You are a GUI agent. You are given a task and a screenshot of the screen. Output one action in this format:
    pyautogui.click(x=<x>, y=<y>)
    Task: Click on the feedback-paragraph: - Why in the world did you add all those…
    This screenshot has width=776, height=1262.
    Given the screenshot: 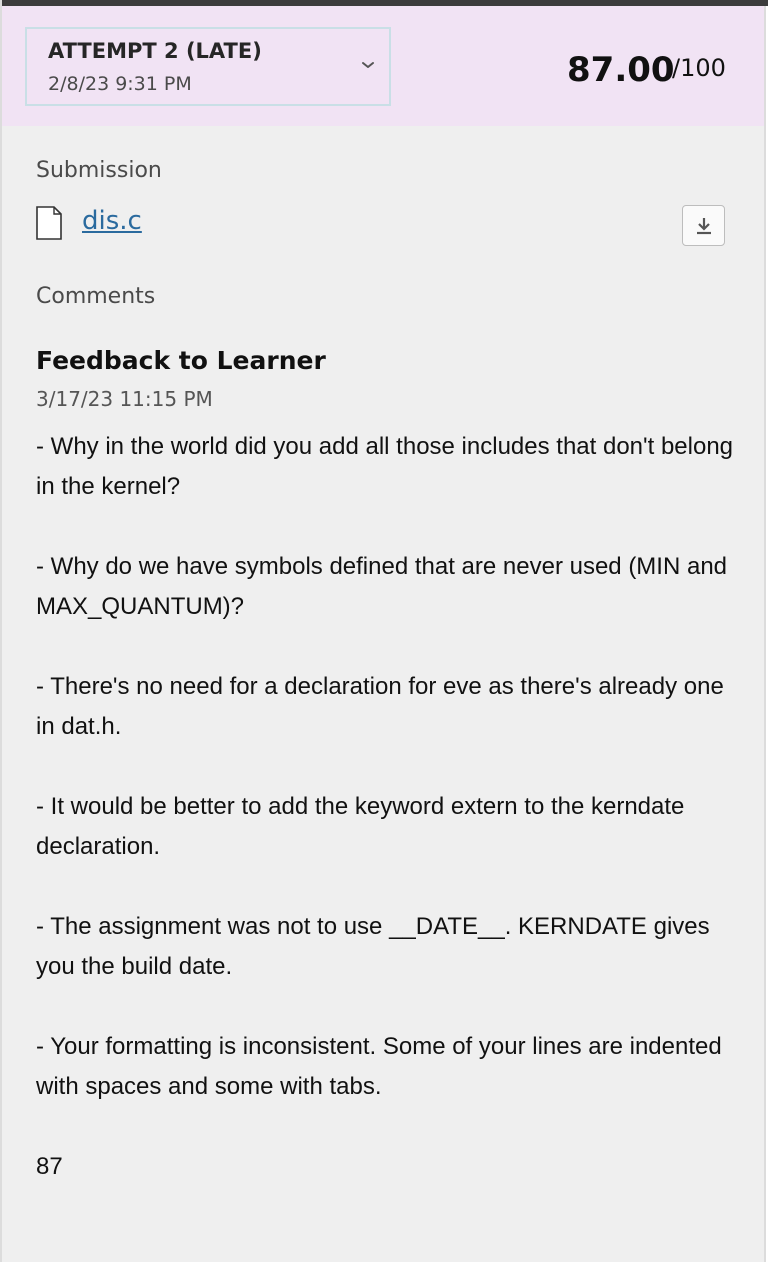 What is the action you would take?
    pyautogui.click(x=385, y=466)
    